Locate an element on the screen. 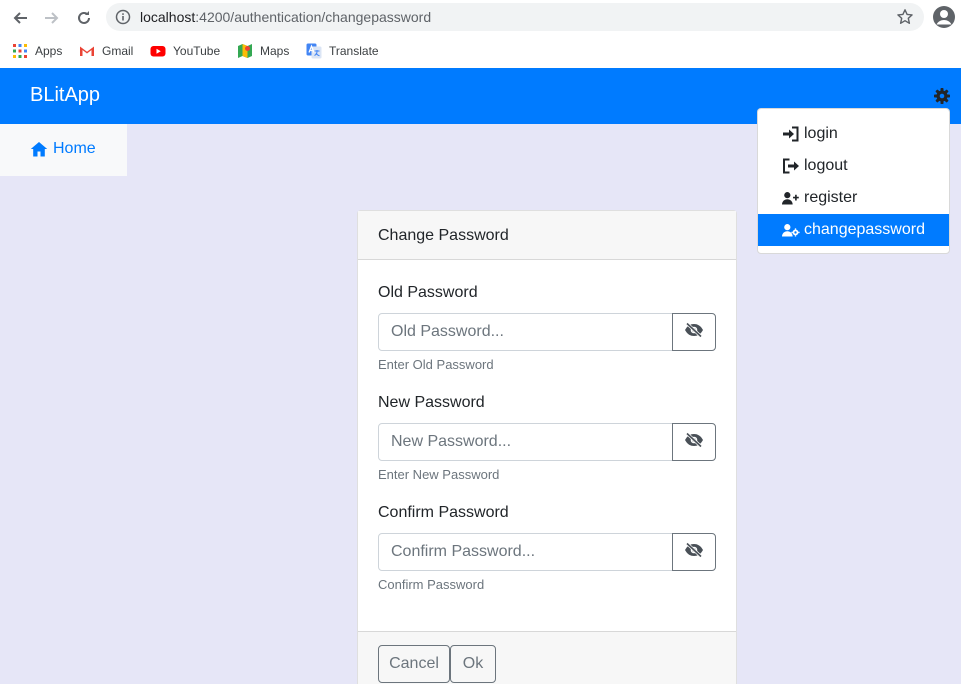  sign-in-icon is located at coordinates (791, 134).